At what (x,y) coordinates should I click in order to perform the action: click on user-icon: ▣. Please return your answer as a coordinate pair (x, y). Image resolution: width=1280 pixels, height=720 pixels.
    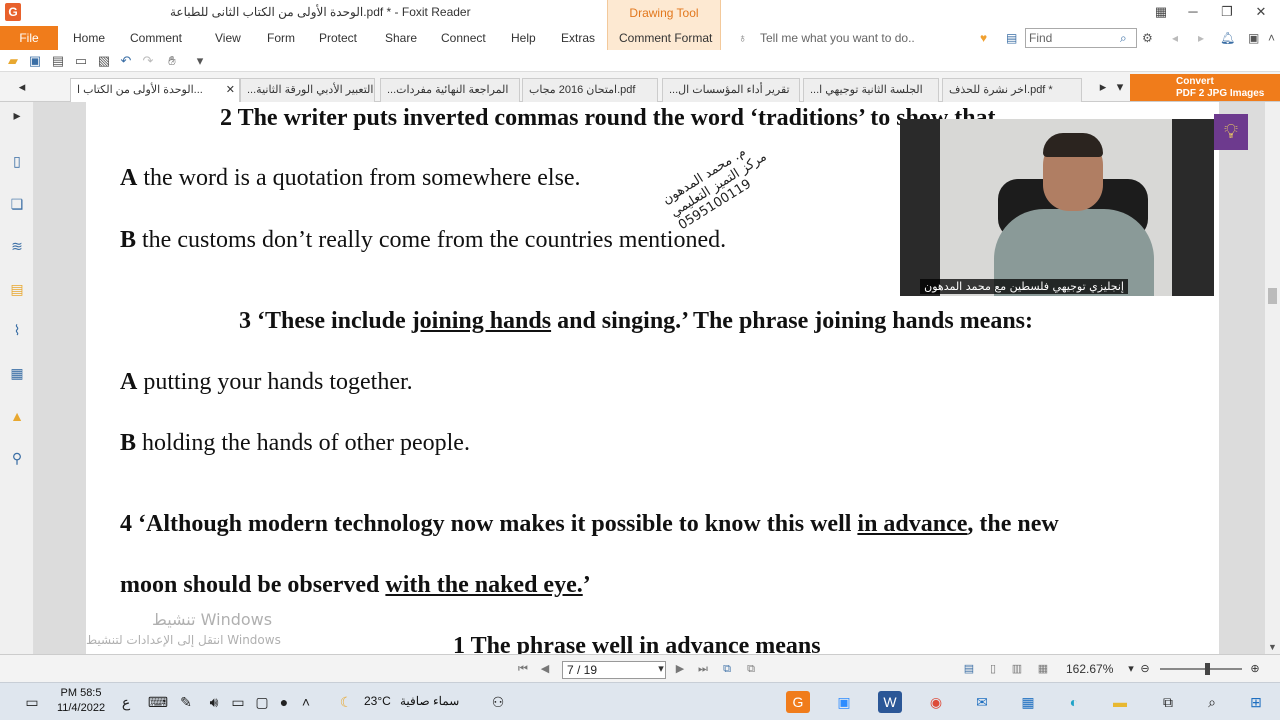
    Looking at the image, I should click on (1253, 38).